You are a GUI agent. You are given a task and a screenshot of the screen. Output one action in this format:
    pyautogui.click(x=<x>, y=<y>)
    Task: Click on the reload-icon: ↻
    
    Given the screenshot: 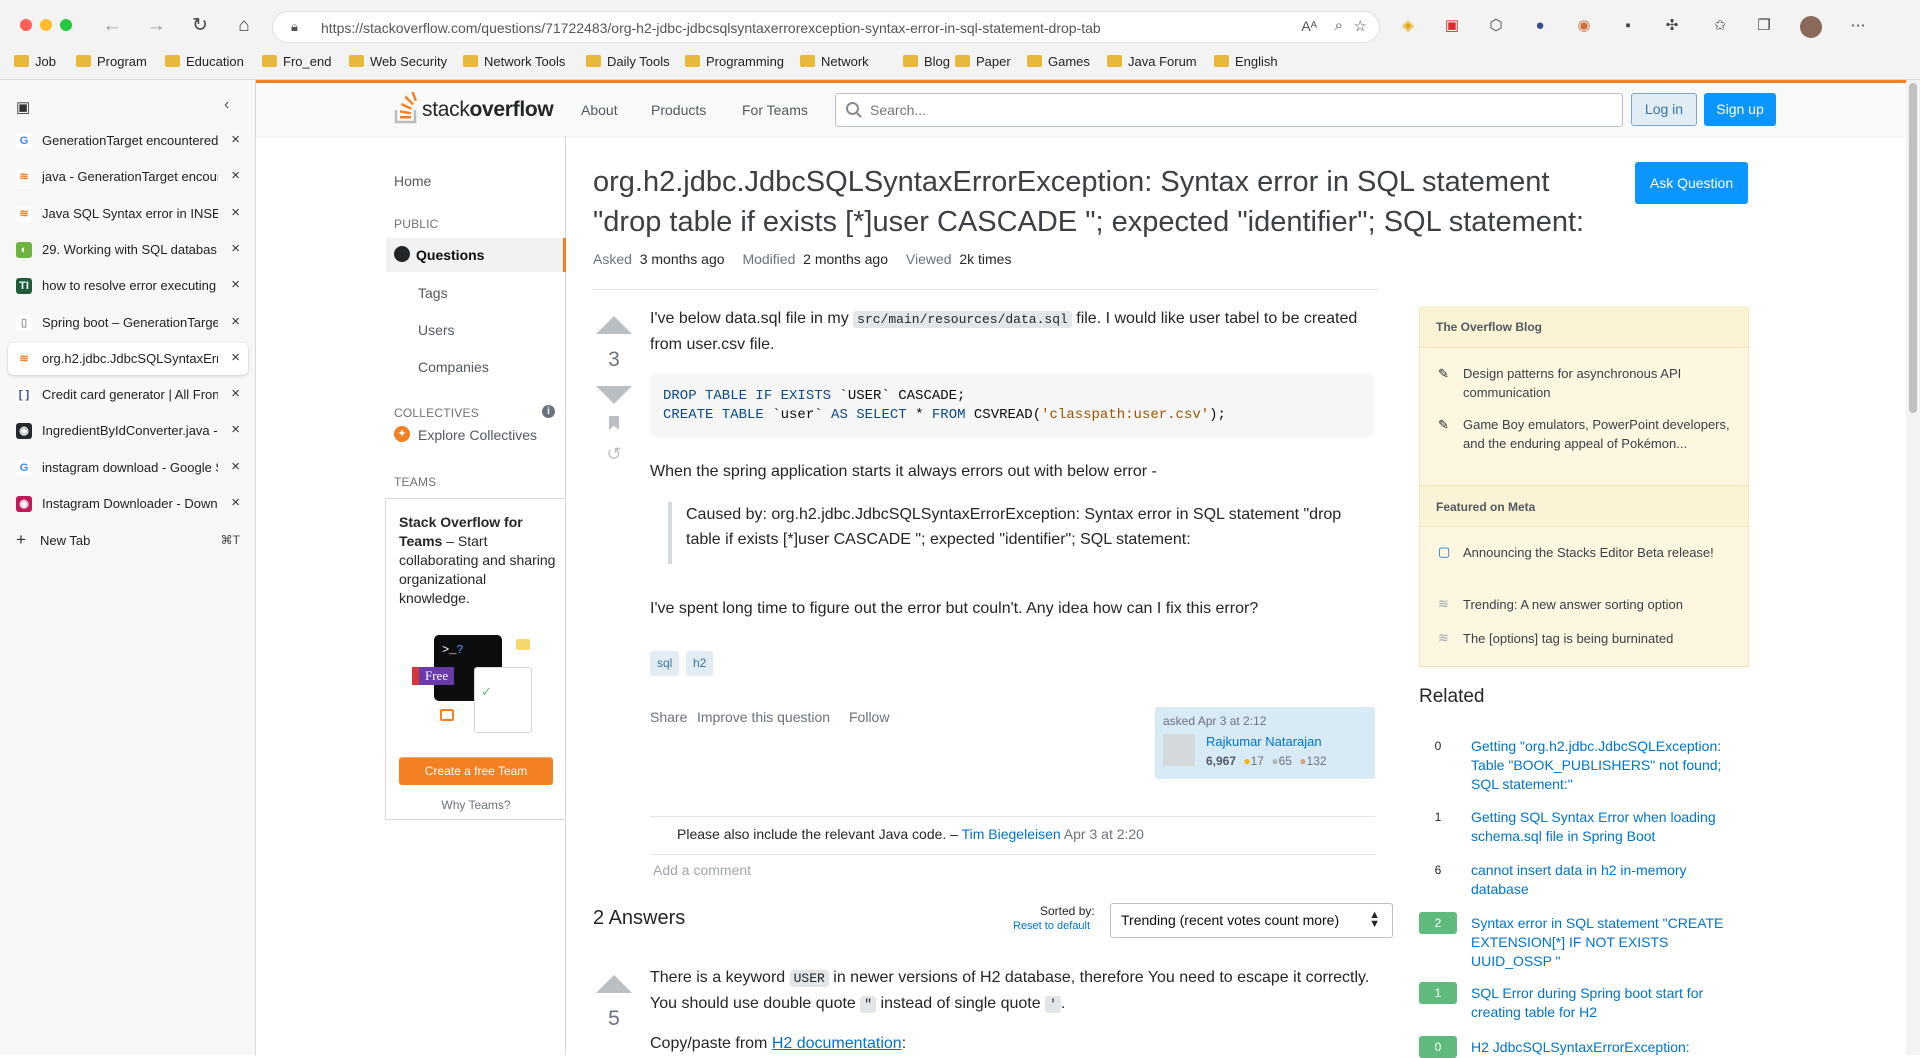 What is the action you would take?
    pyautogui.click(x=200, y=26)
    